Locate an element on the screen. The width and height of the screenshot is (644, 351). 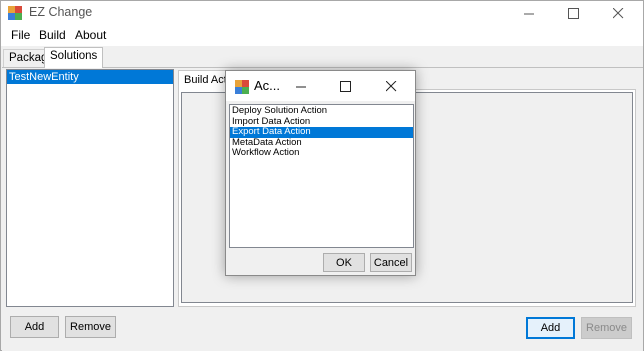
close-button is located at coordinates (618, 13).